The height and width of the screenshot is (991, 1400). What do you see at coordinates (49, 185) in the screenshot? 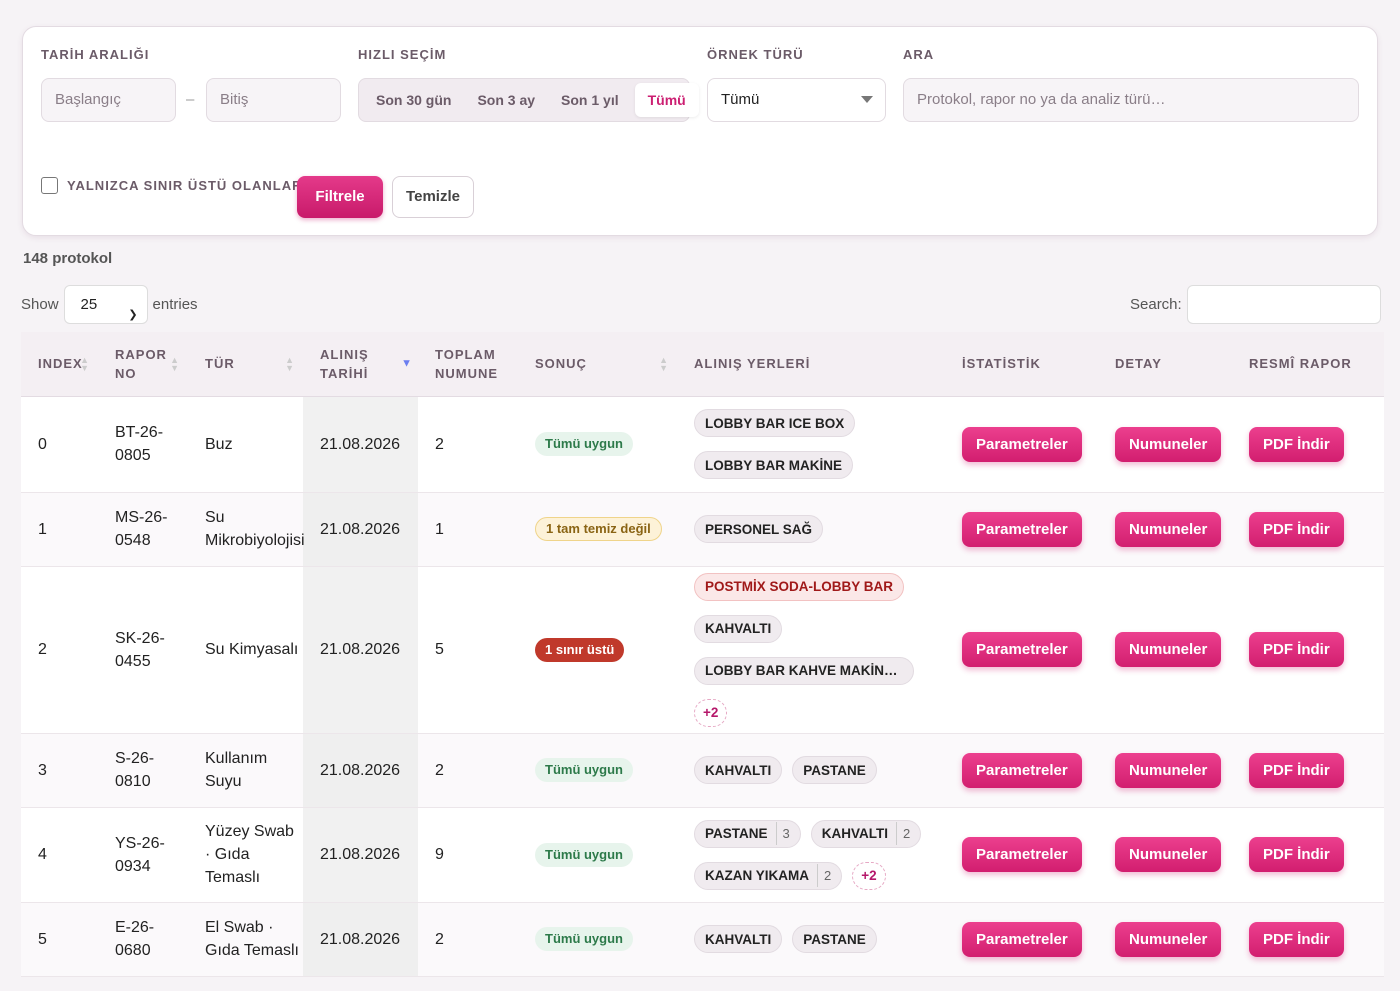
I see `only-over-limit-checkbox` at bounding box center [49, 185].